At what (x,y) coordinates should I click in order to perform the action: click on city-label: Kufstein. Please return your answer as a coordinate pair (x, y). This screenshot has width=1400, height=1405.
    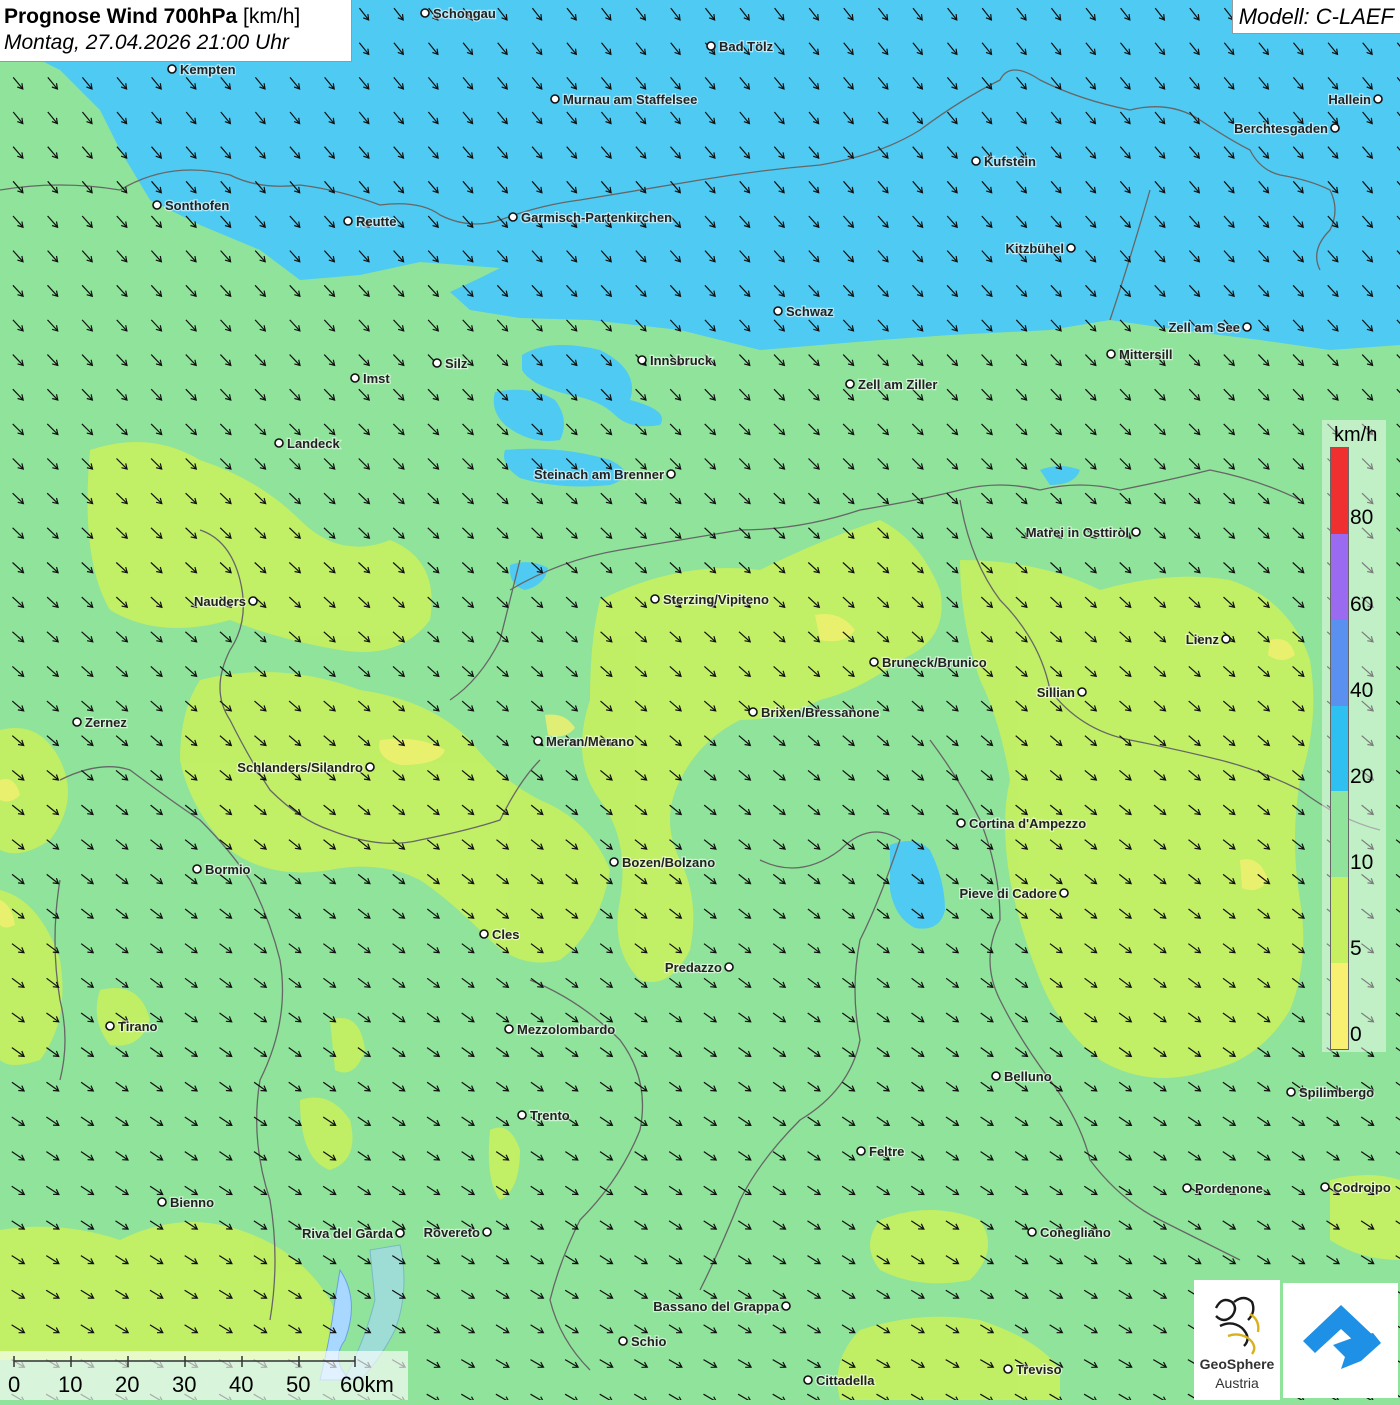
    Looking at the image, I should click on (1010, 161).